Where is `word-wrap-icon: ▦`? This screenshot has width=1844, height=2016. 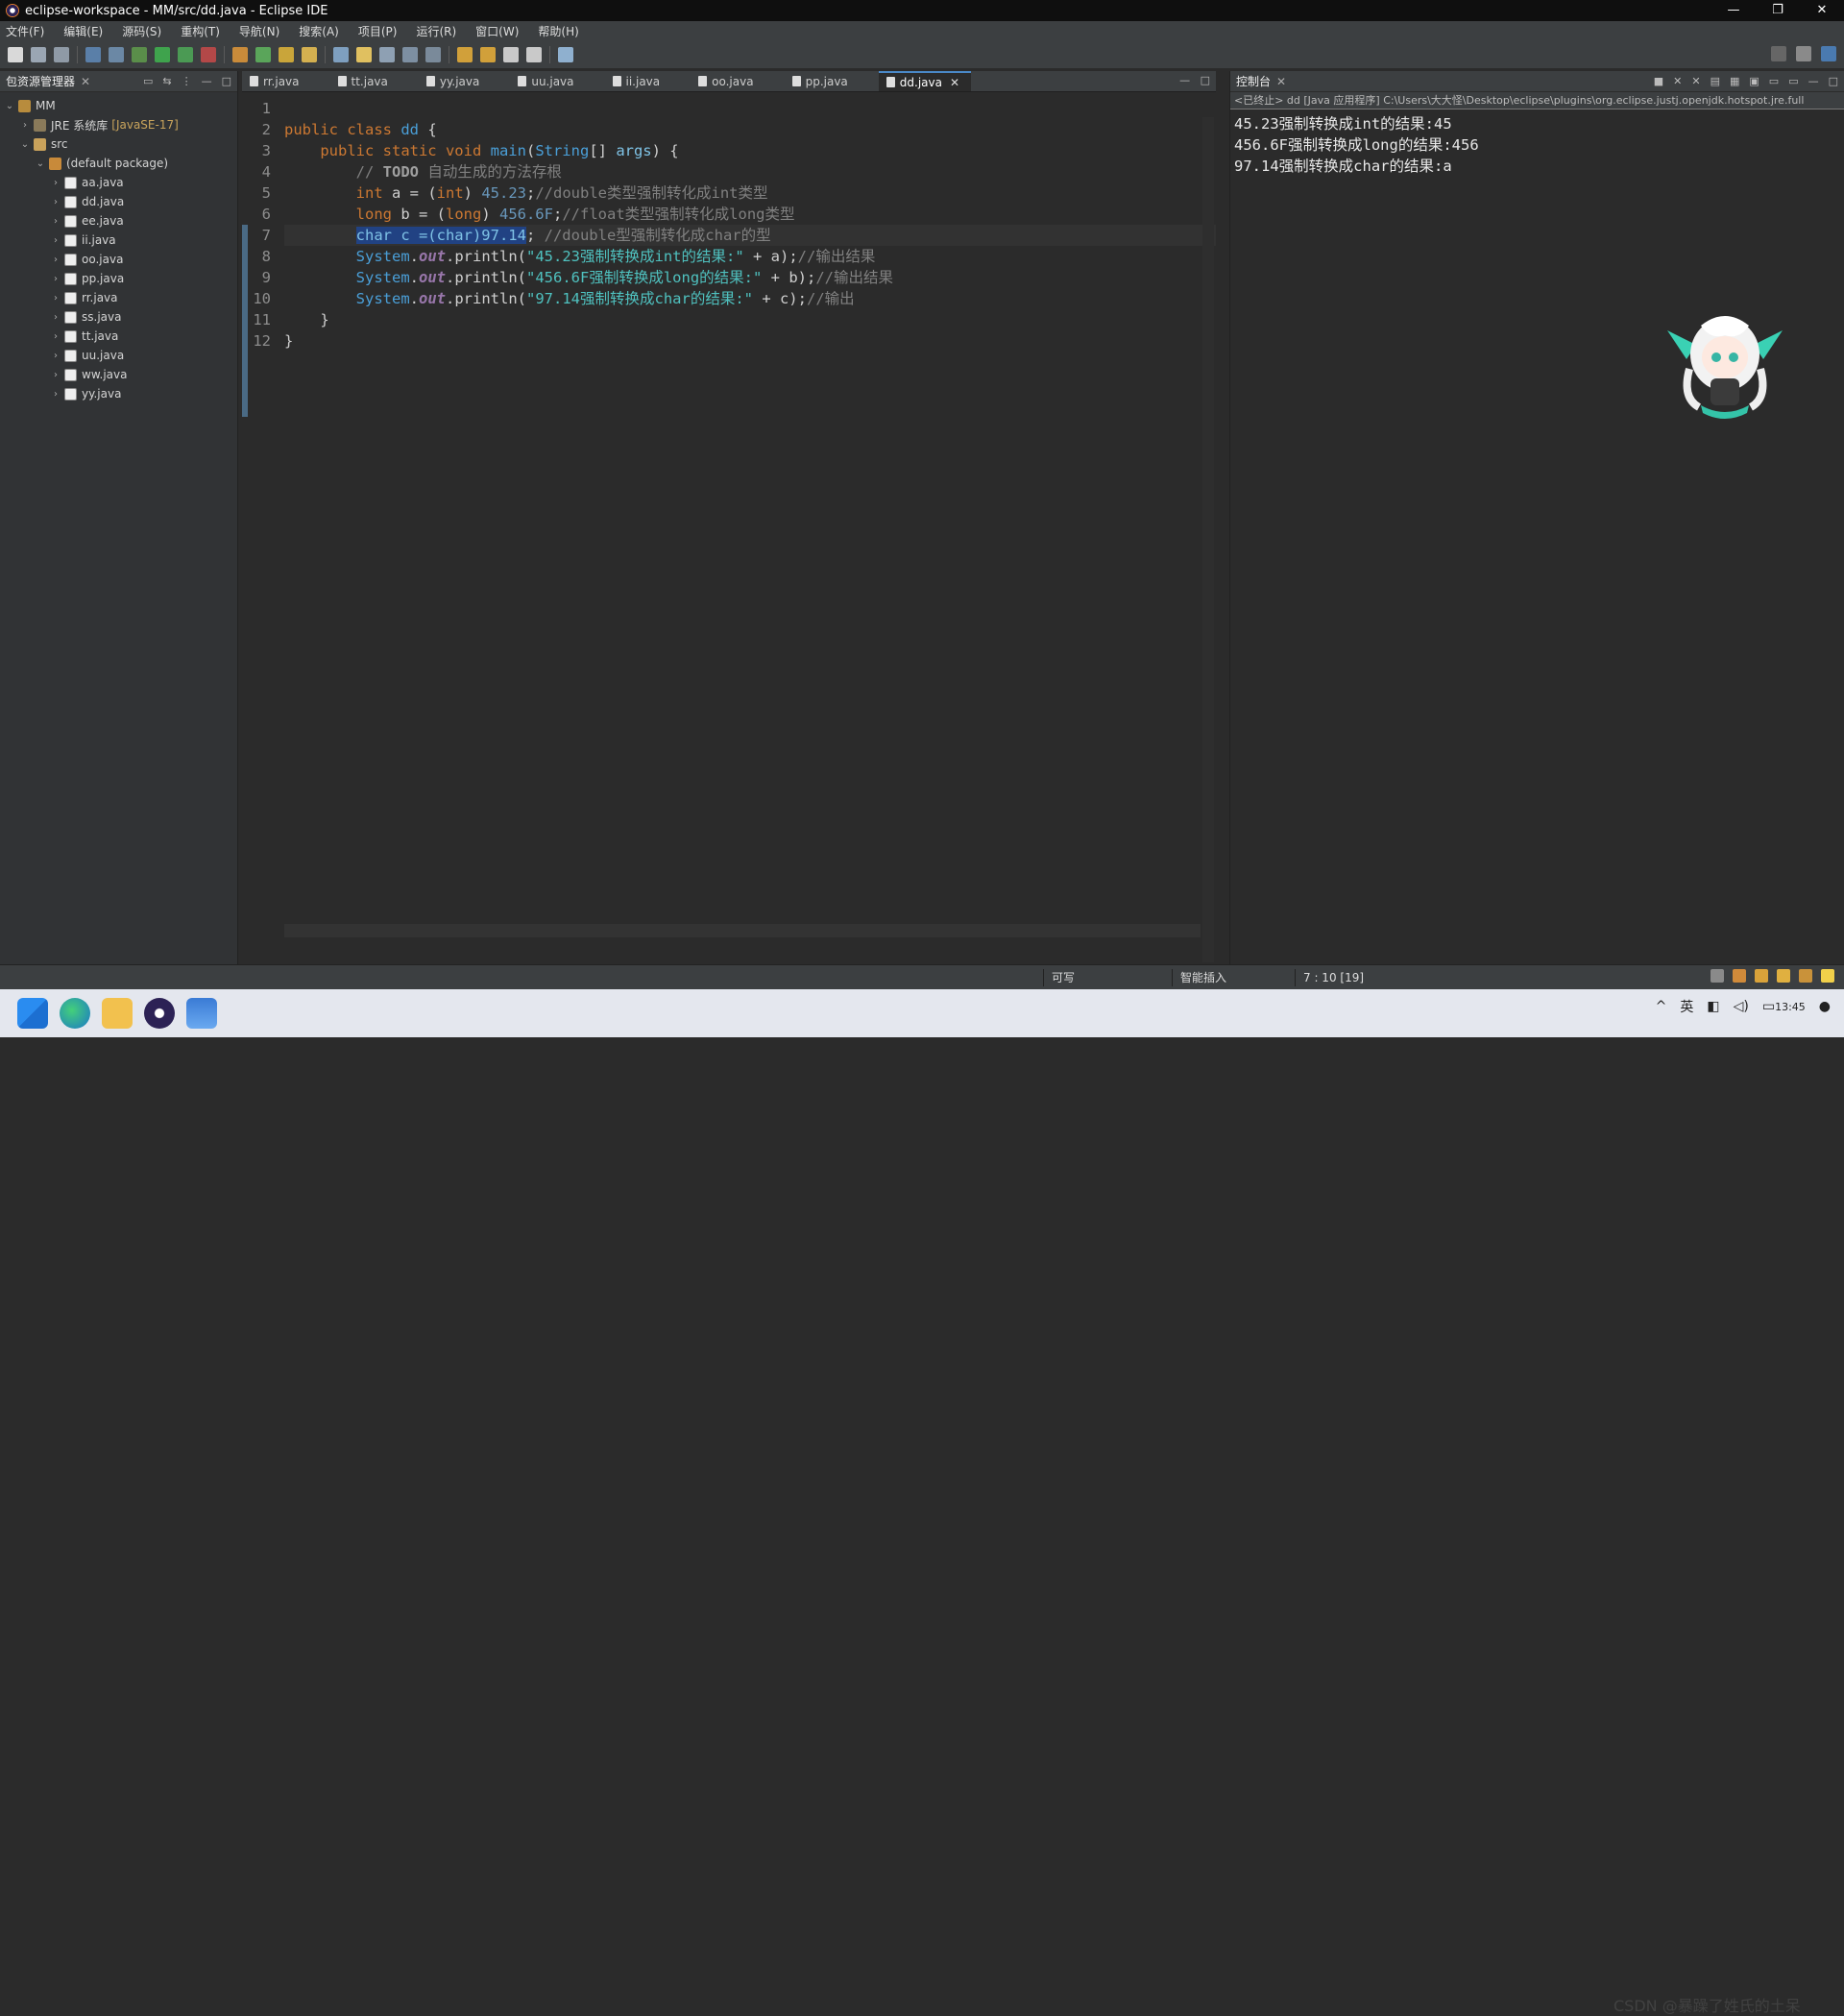 word-wrap-icon: ▦ is located at coordinates (1734, 81).